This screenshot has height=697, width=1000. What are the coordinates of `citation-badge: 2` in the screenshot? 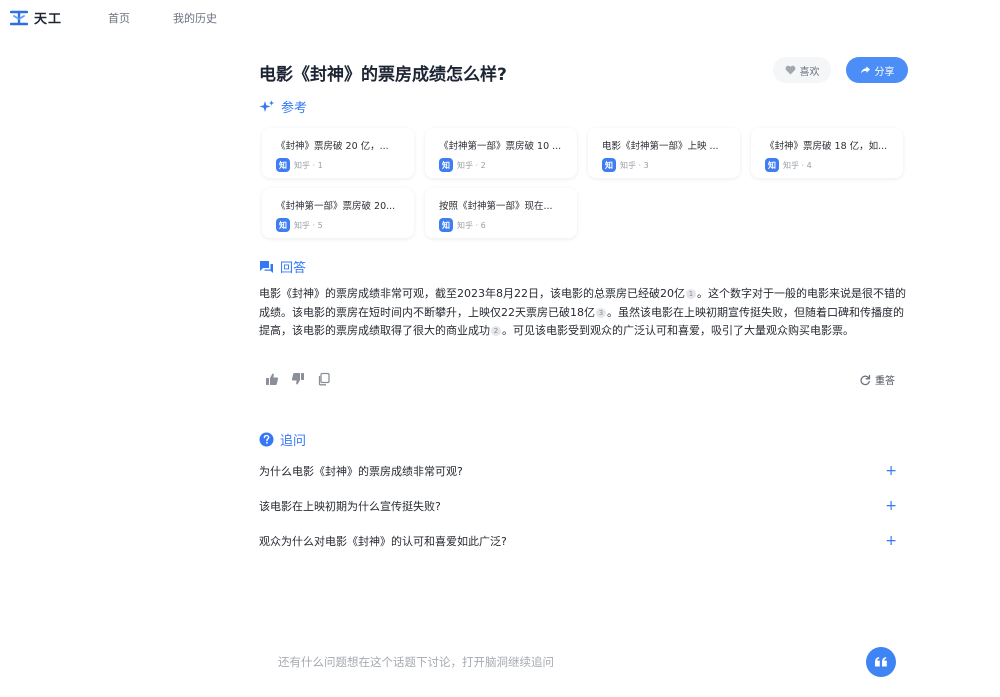 It's located at (496, 331).